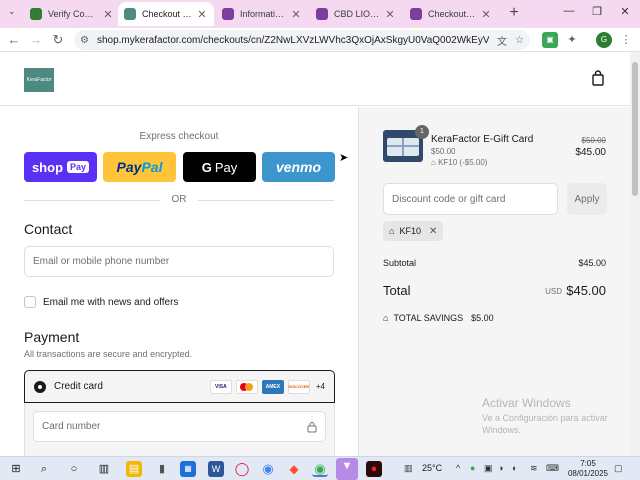  Describe the element at coordinates (179, 386) in the screenshot. I see `credit-card-option: Credit card VISA AMEX DISCOVER +4` at that location.